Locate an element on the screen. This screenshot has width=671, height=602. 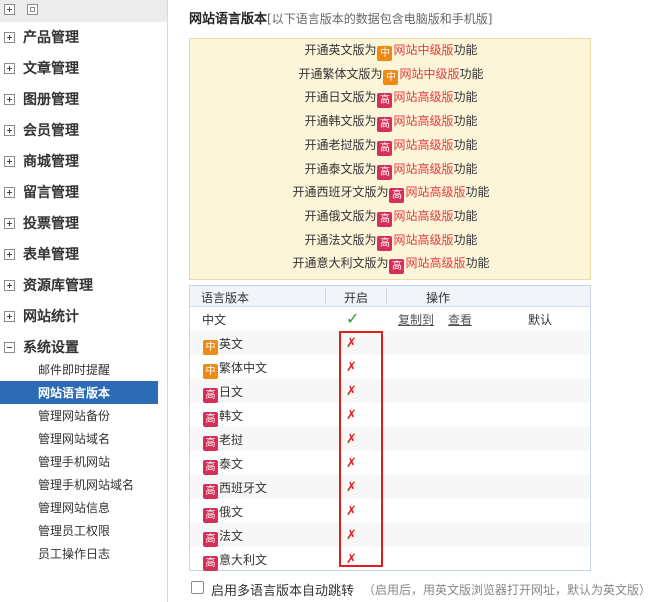
table-header: 语言版本 开启 操作 is located at coordinates (390, 296).